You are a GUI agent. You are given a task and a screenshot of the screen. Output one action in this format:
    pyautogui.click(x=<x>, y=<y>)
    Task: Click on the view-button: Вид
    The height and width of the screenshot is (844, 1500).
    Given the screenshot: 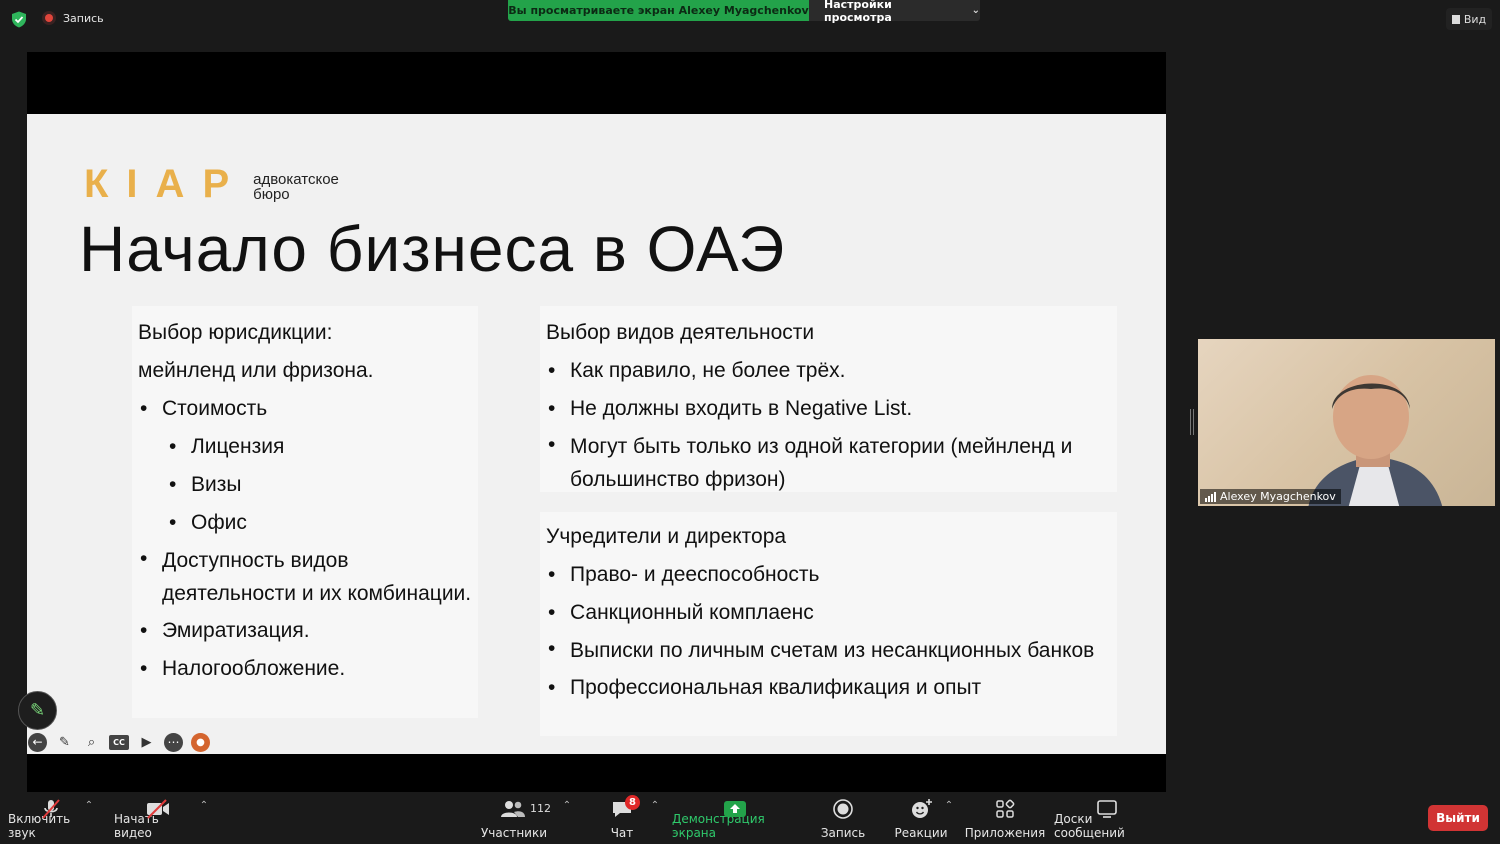 What is the action you would take?
    pyautogui.click(x=1469, y=19)
    